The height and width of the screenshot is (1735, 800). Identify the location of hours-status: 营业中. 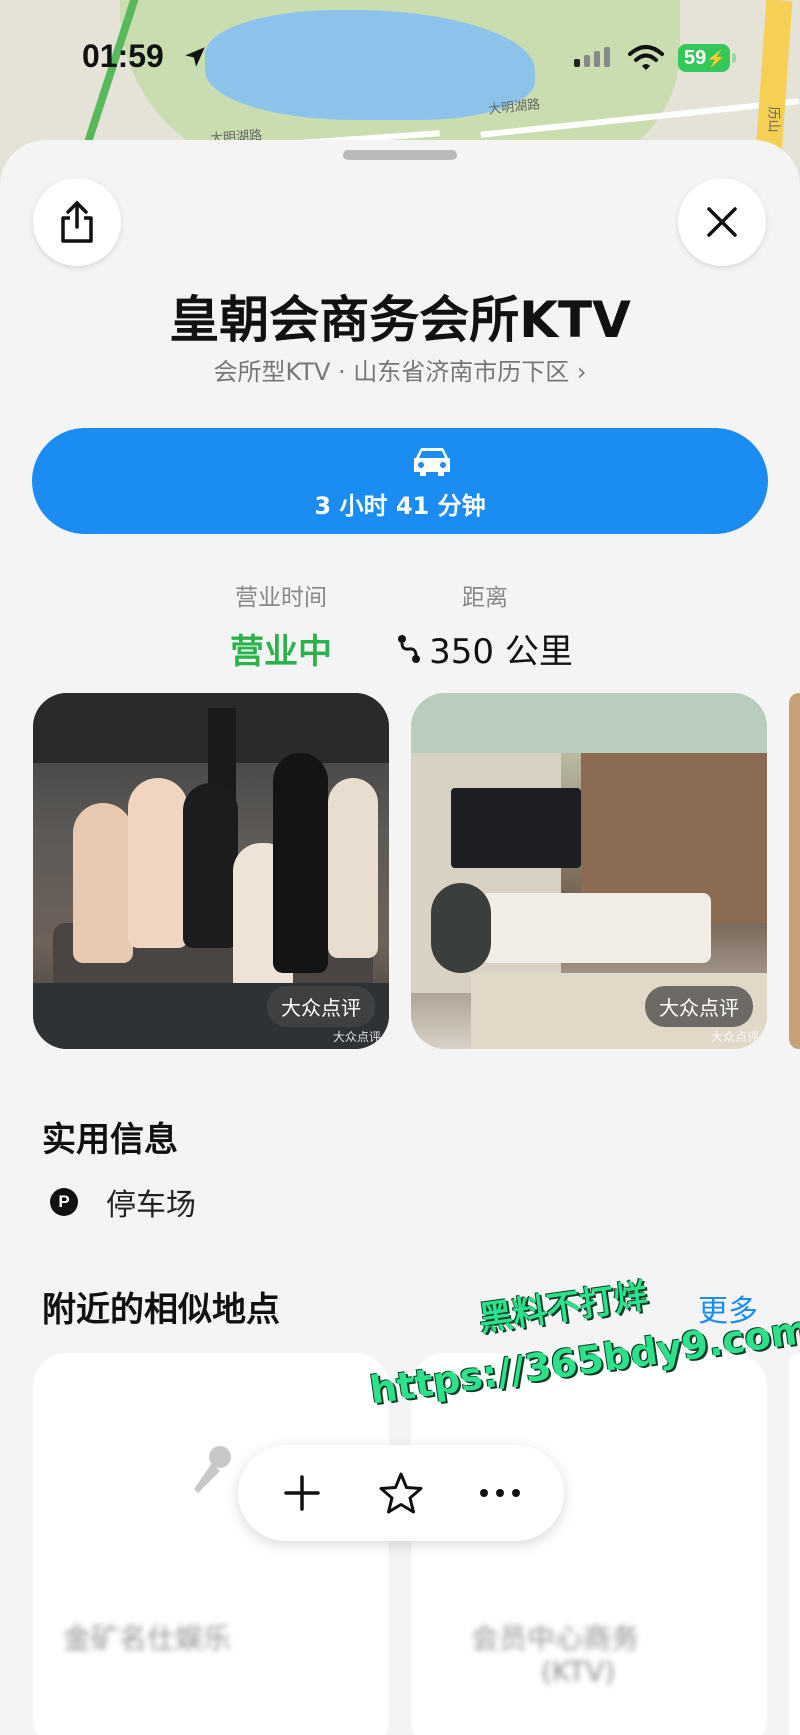
(281, 652).